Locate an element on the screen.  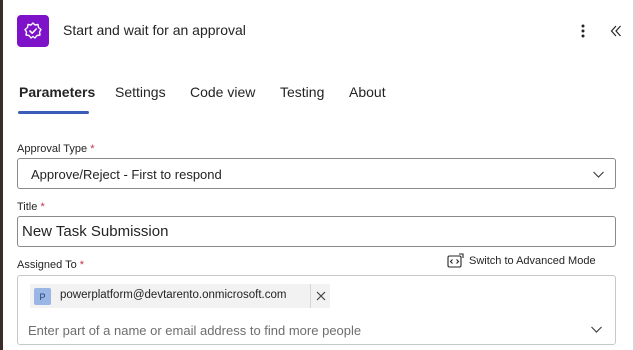
close-icon is located at coordinates (320, 296).